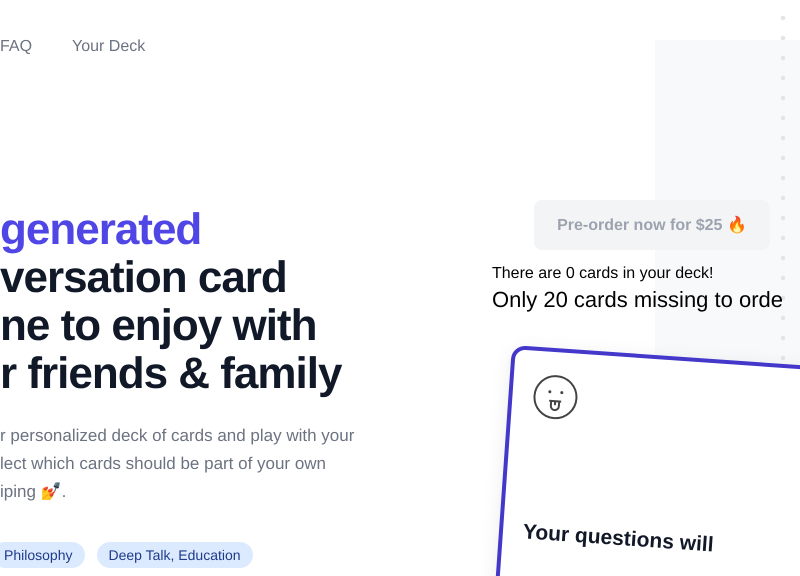  What do you see at coordinates (174, 555) in the screenshot?
I see `category-tag: Deep Talk, Education` at bounding box center [174, 555].